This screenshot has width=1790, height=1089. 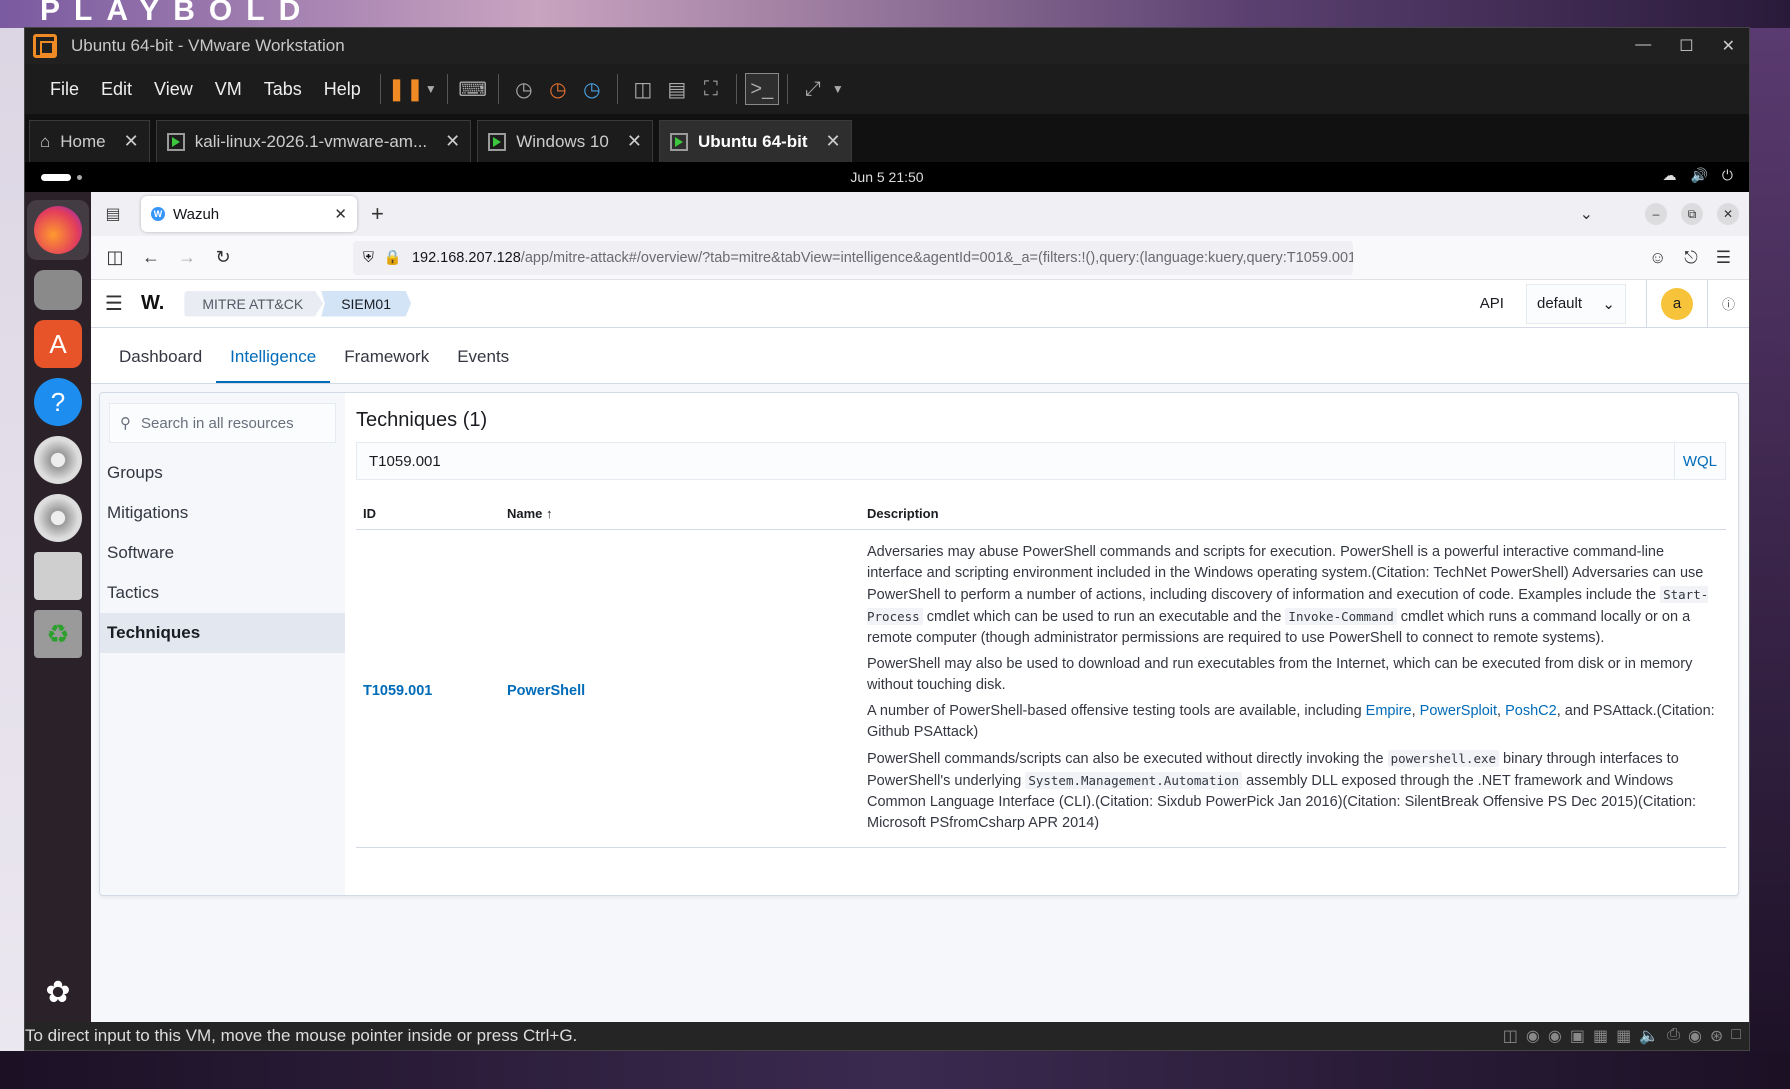 I want to click on technique-name-link: PowerShell, so click(x=680, y=688).